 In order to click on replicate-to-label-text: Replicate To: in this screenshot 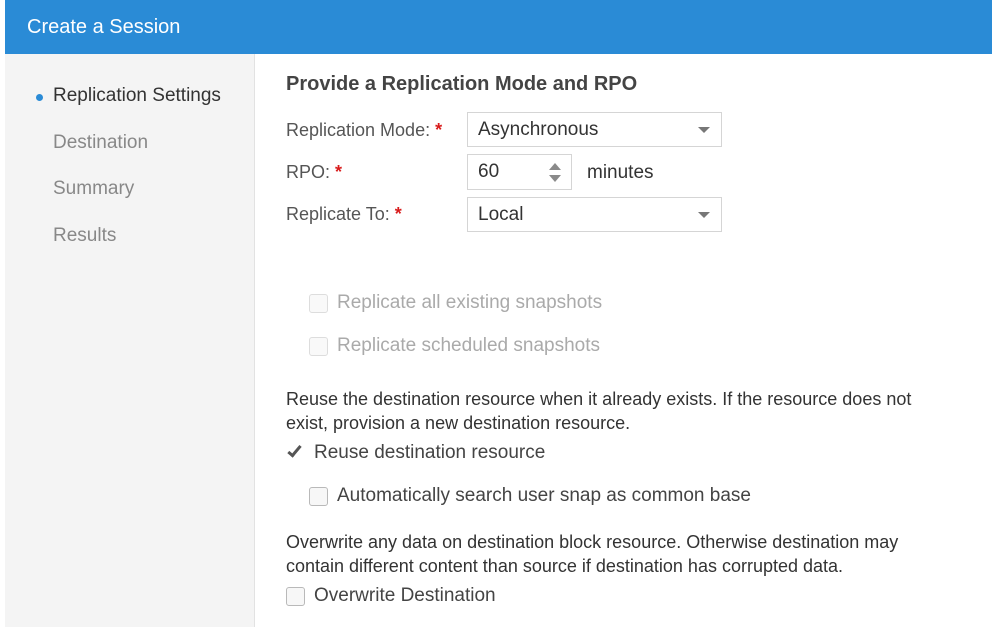, I will do `click(338, 214)`.